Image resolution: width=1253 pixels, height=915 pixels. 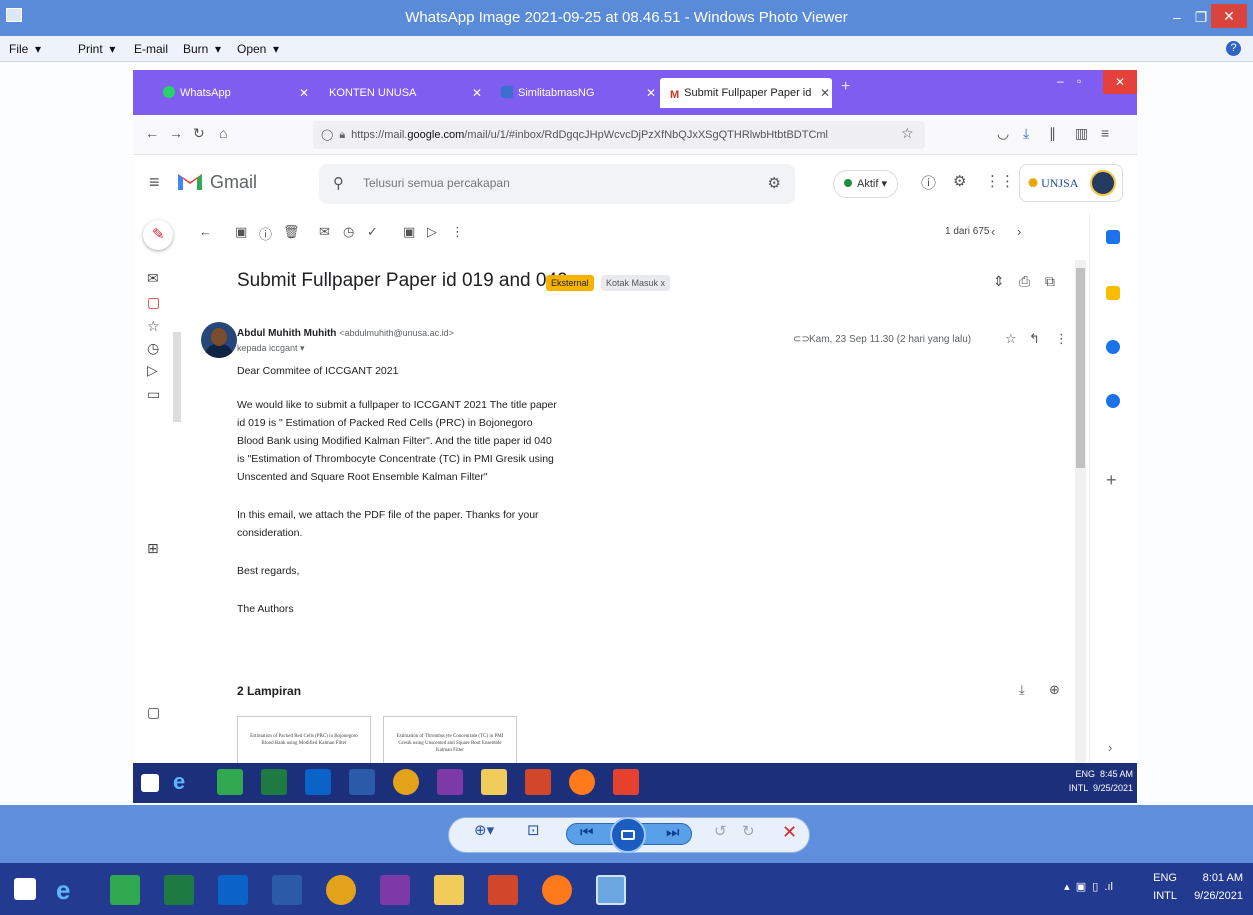 I want to click on firefox-icon, so click(x=557, y=890).